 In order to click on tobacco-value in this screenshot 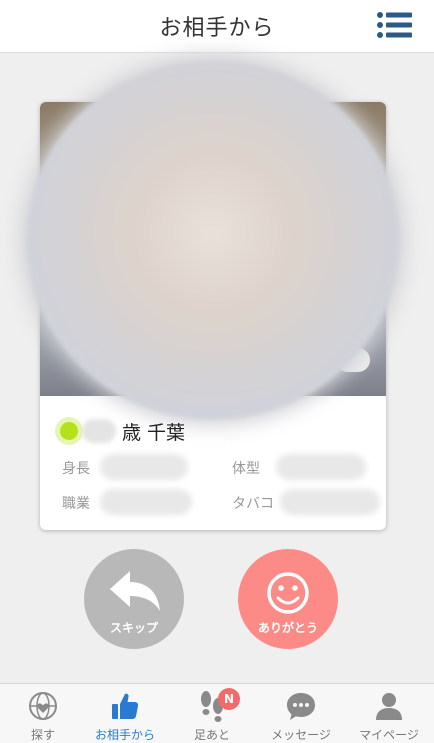, I will do `click(330, 502)`.